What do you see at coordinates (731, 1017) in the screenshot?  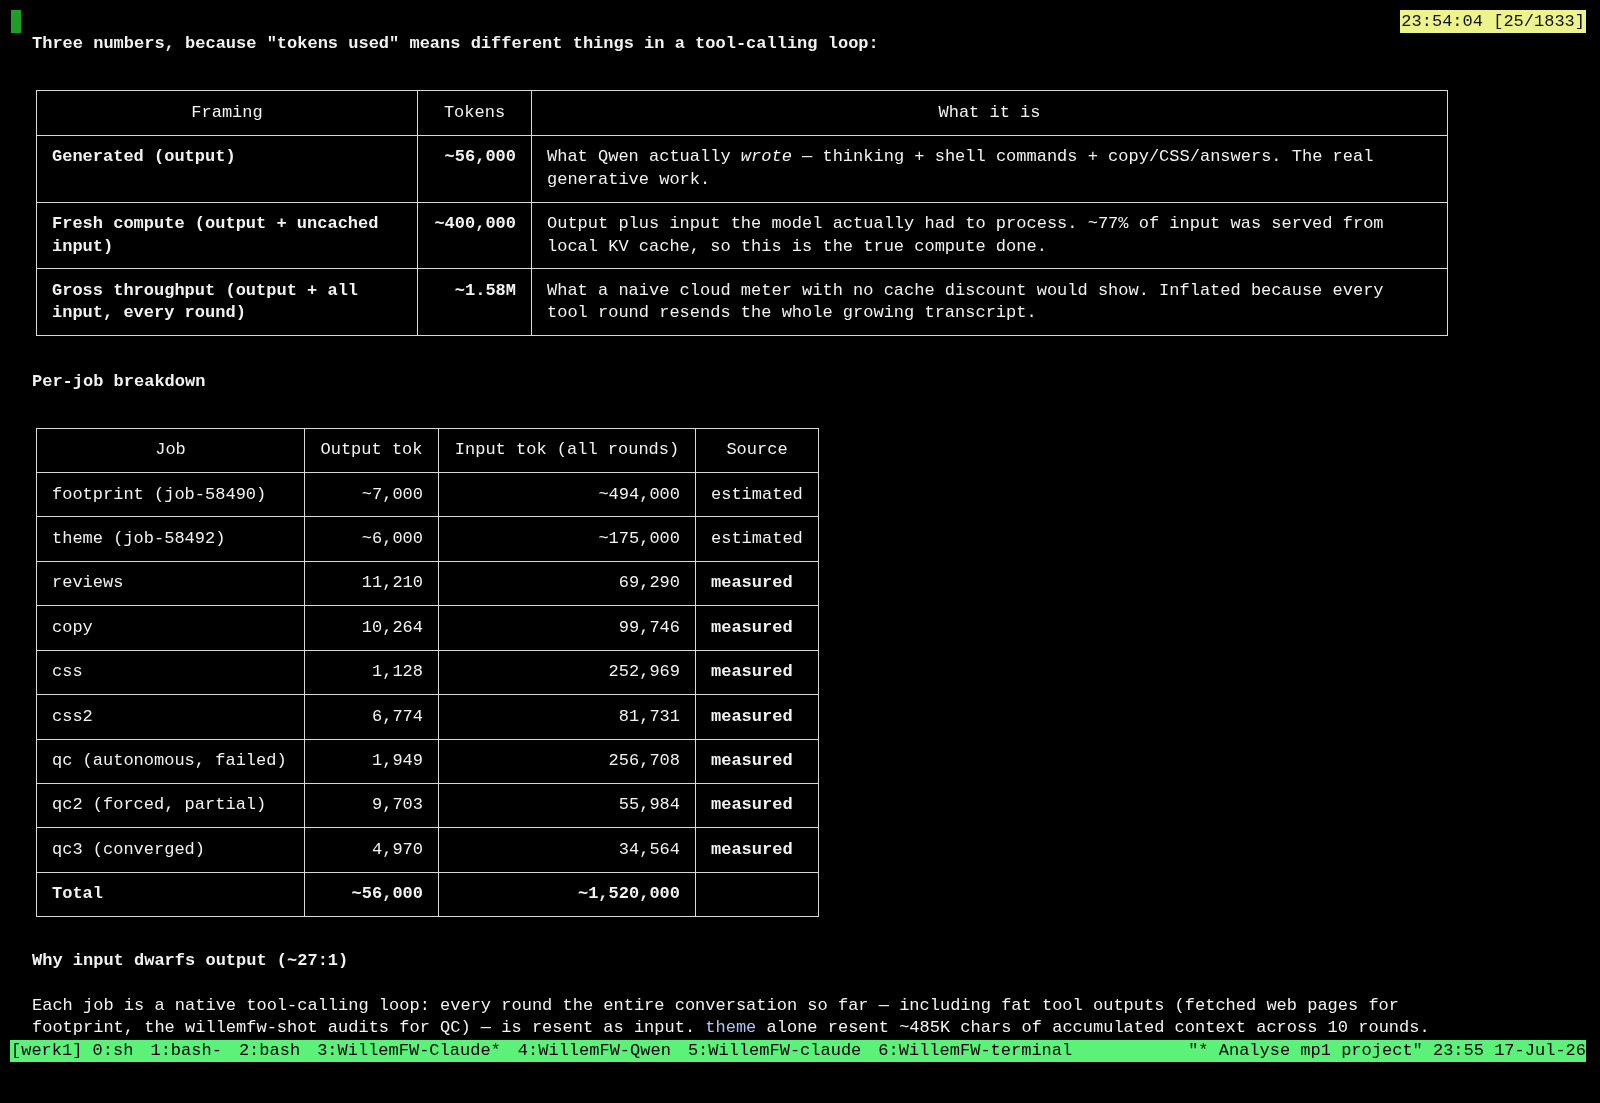 I see `paragraph-text: Each job is a native tool-calling loop: every round the entire conversation so far — including fat tool outputs (fetched web pages for footprint, the willemfw-shot audits for QC) — is resent as input. theme alone resent ~485K chars of accumulated context across 10 rounds.` at bounding box center [731, 1017].